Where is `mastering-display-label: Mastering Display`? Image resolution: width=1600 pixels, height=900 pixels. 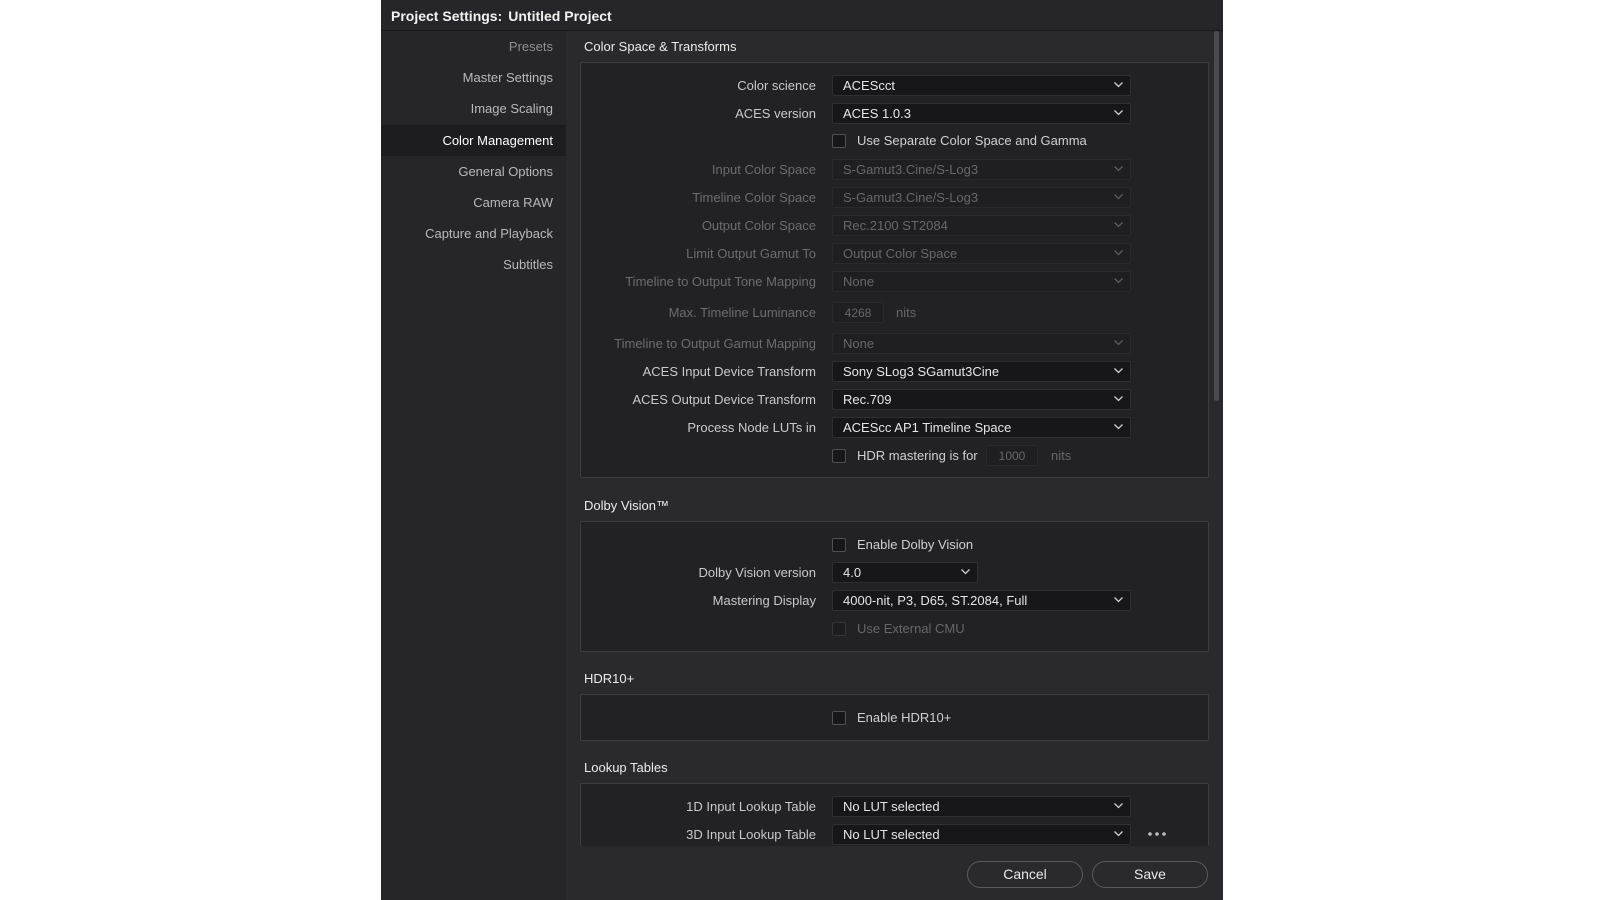
mastering-display-label: Mastering Display is located at coordinates (764, 600).